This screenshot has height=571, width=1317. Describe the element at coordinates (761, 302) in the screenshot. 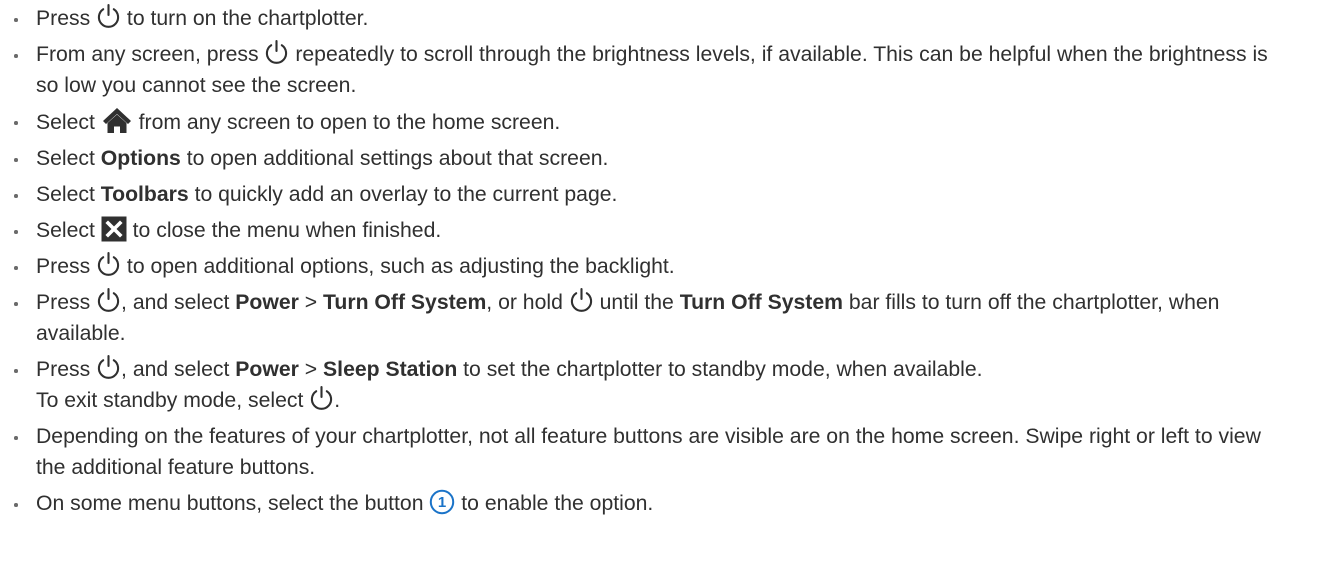

I see `turn-off-system-bar-label: Turn Off System` at that location.